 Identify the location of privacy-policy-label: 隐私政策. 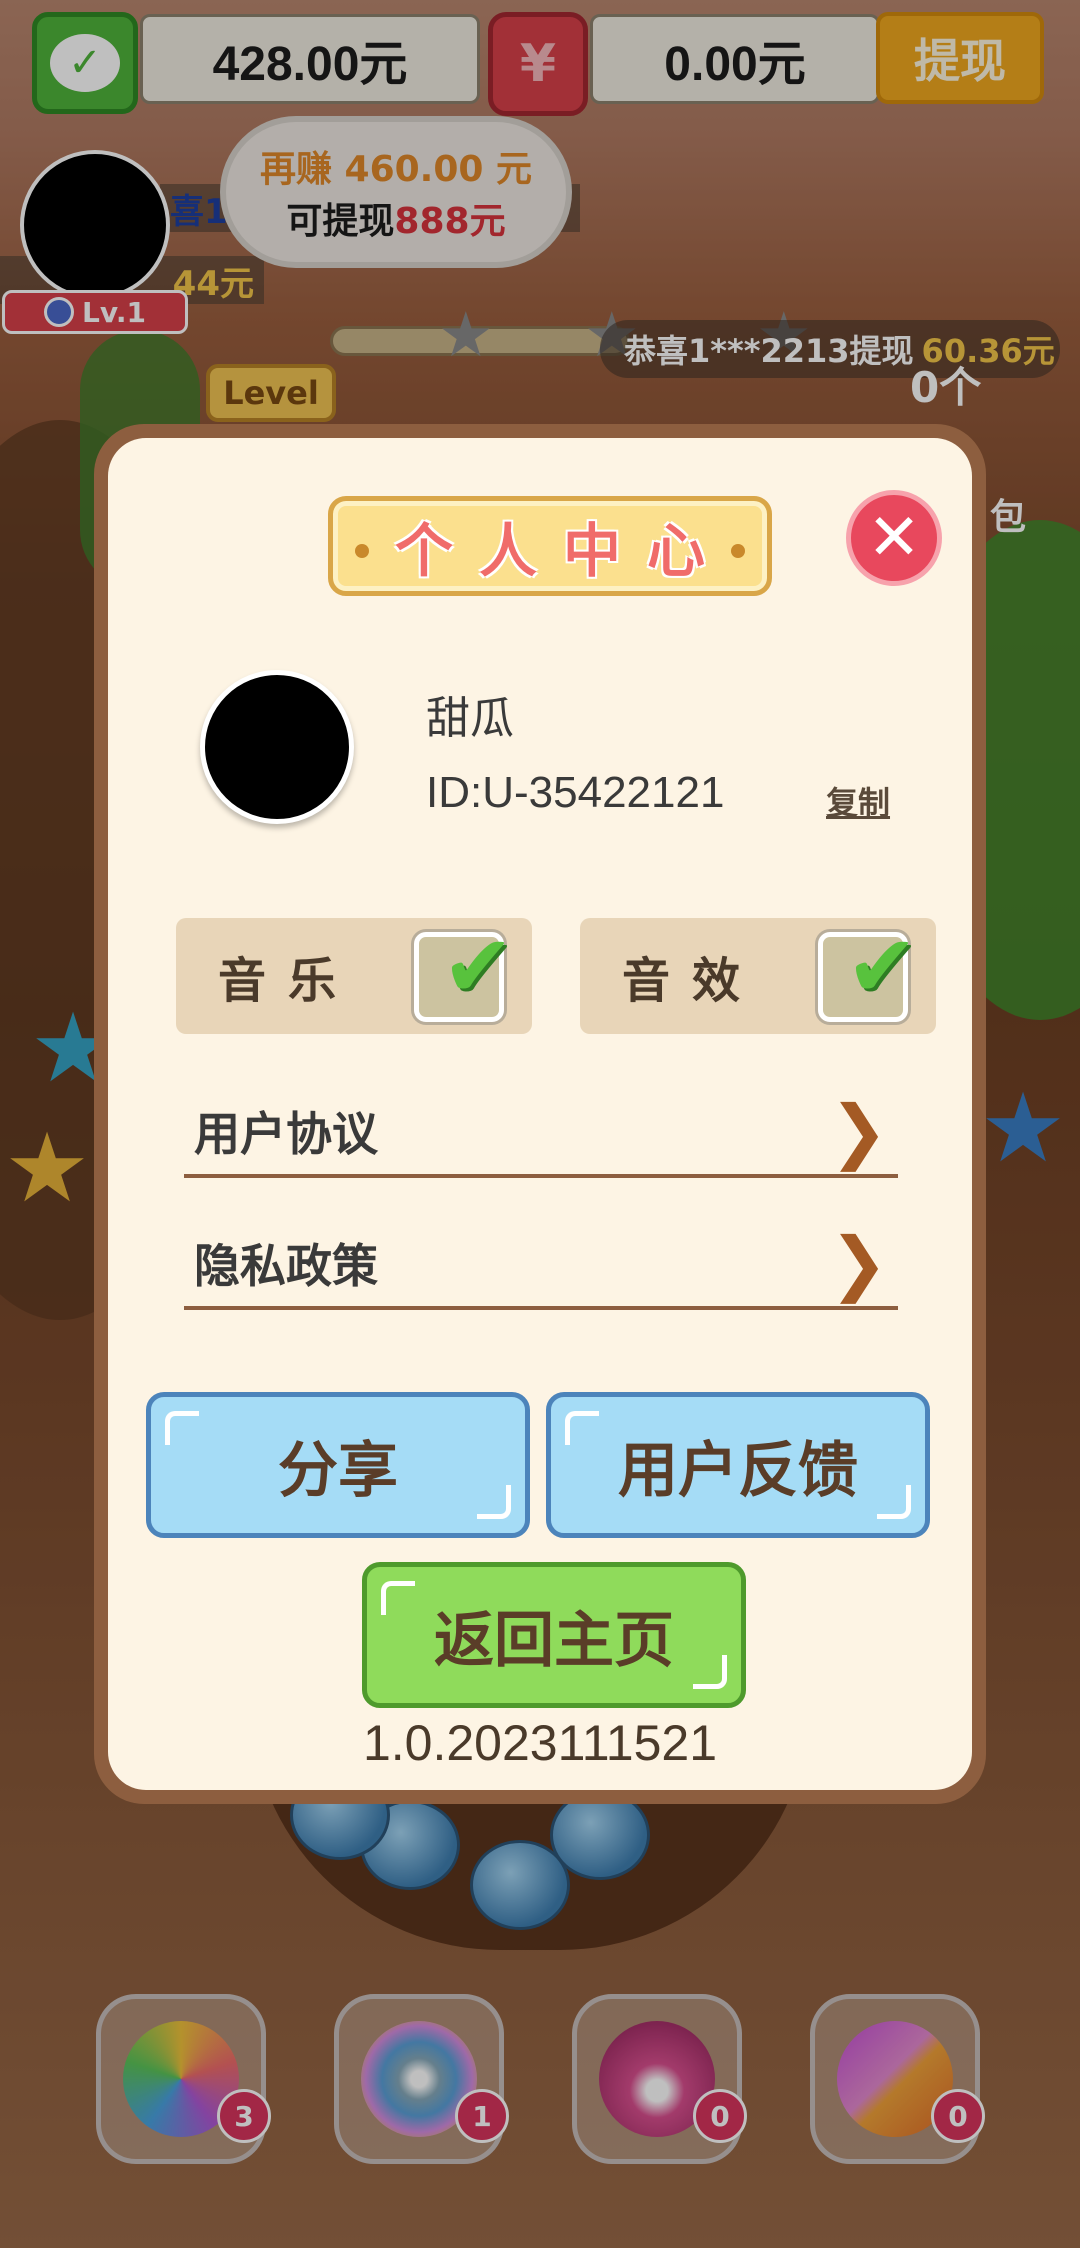
(286, 1266).